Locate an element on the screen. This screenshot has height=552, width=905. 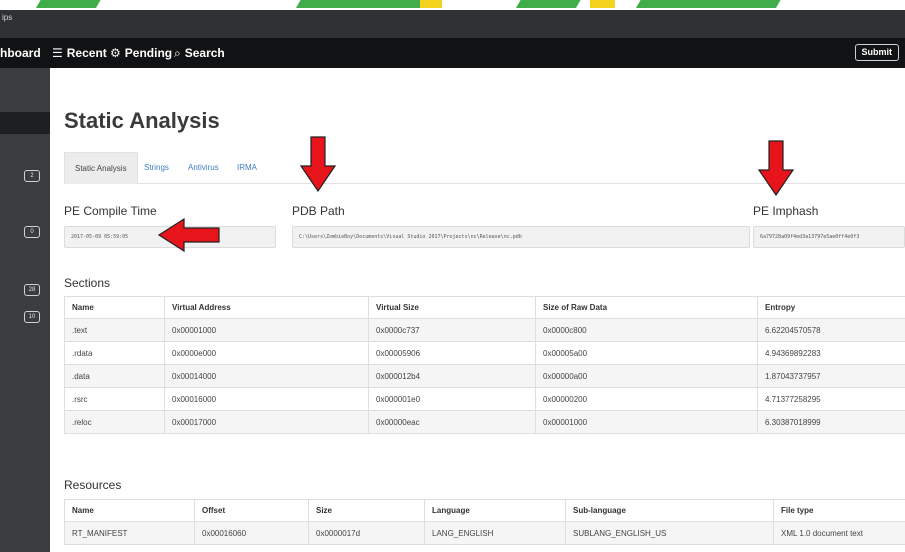
resources-heading: Resources is located at coordinates (93, 485).